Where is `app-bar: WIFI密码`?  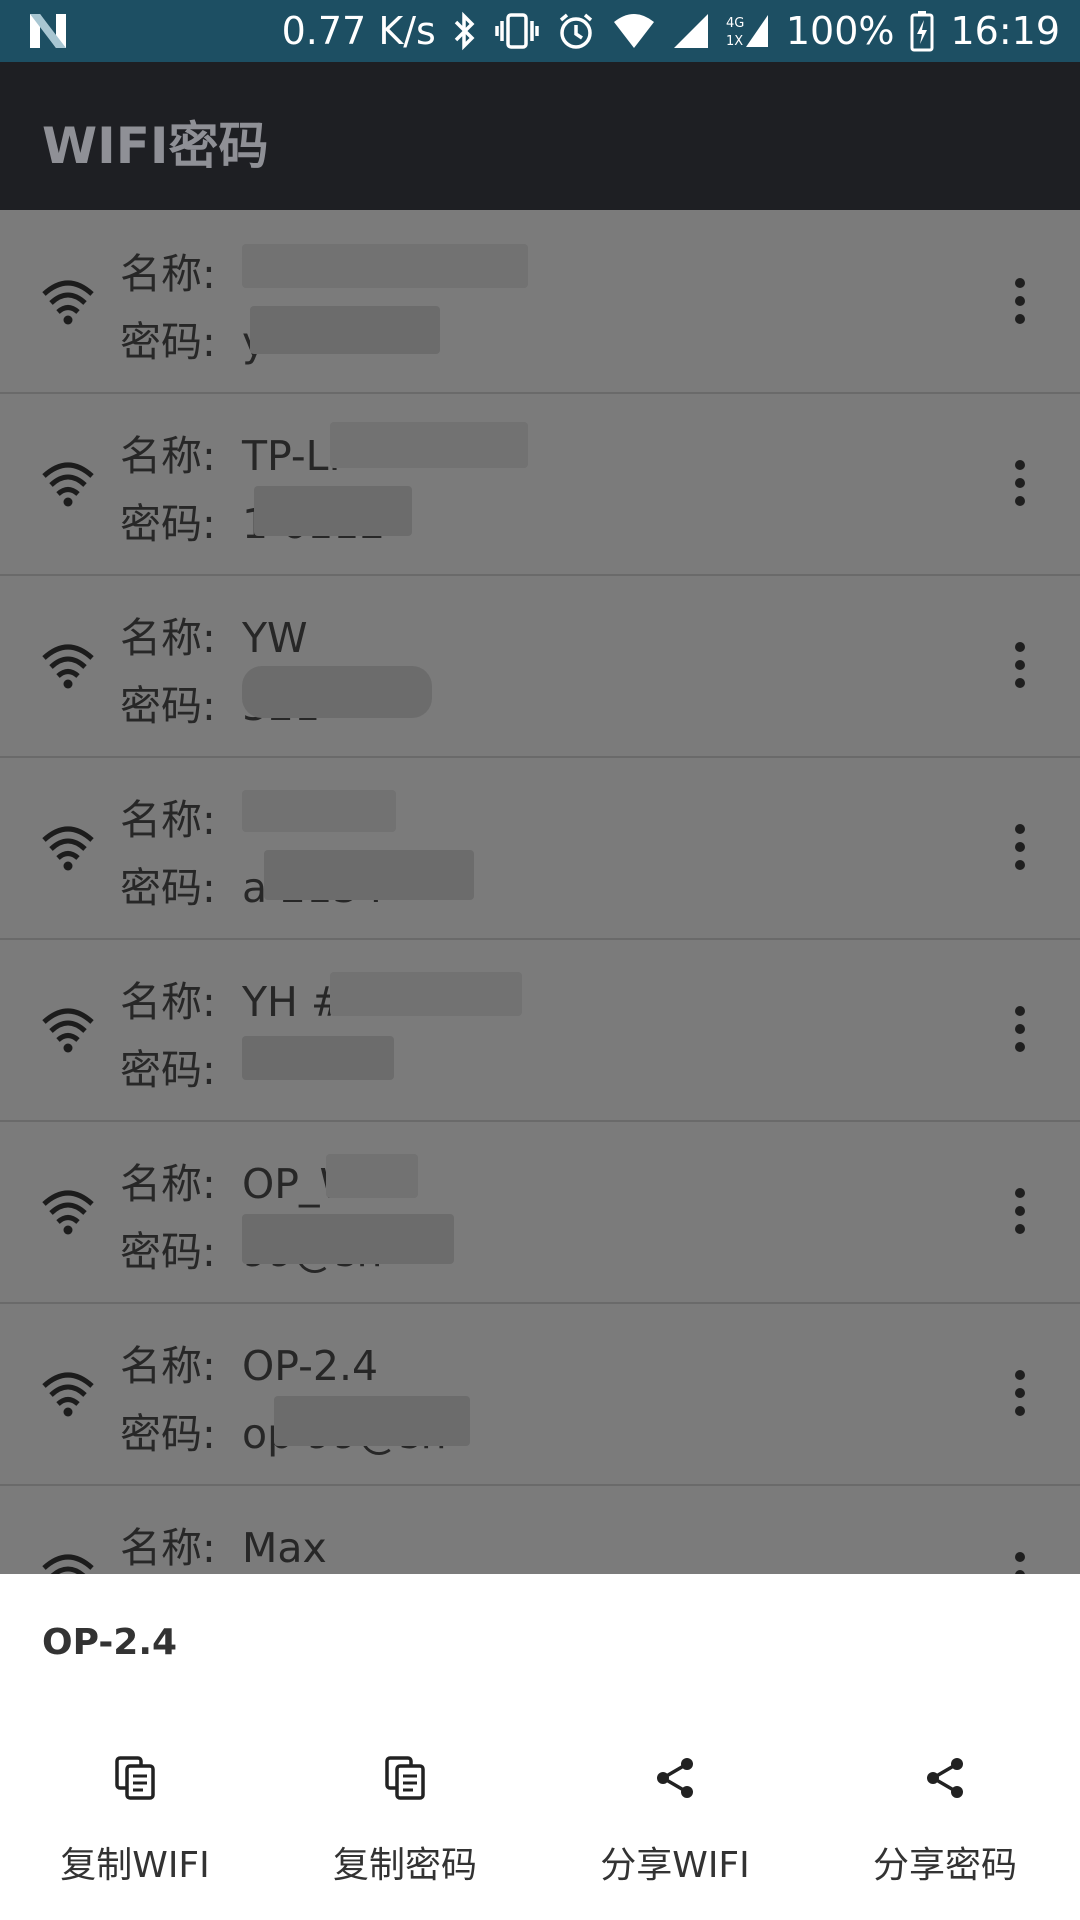 app-bar: WIFI密码 is located at coordinates (540, 136).